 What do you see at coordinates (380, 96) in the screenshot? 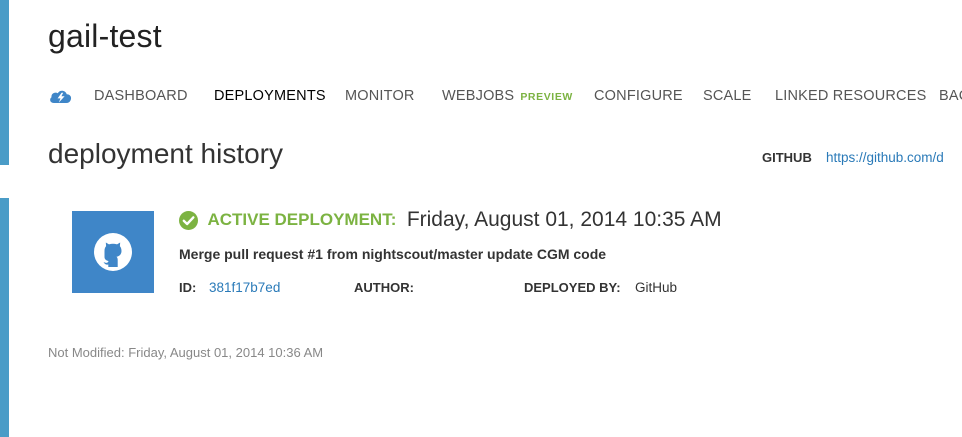
I see `tab-monitor: MONITOR` at bounding box center [380, 96].